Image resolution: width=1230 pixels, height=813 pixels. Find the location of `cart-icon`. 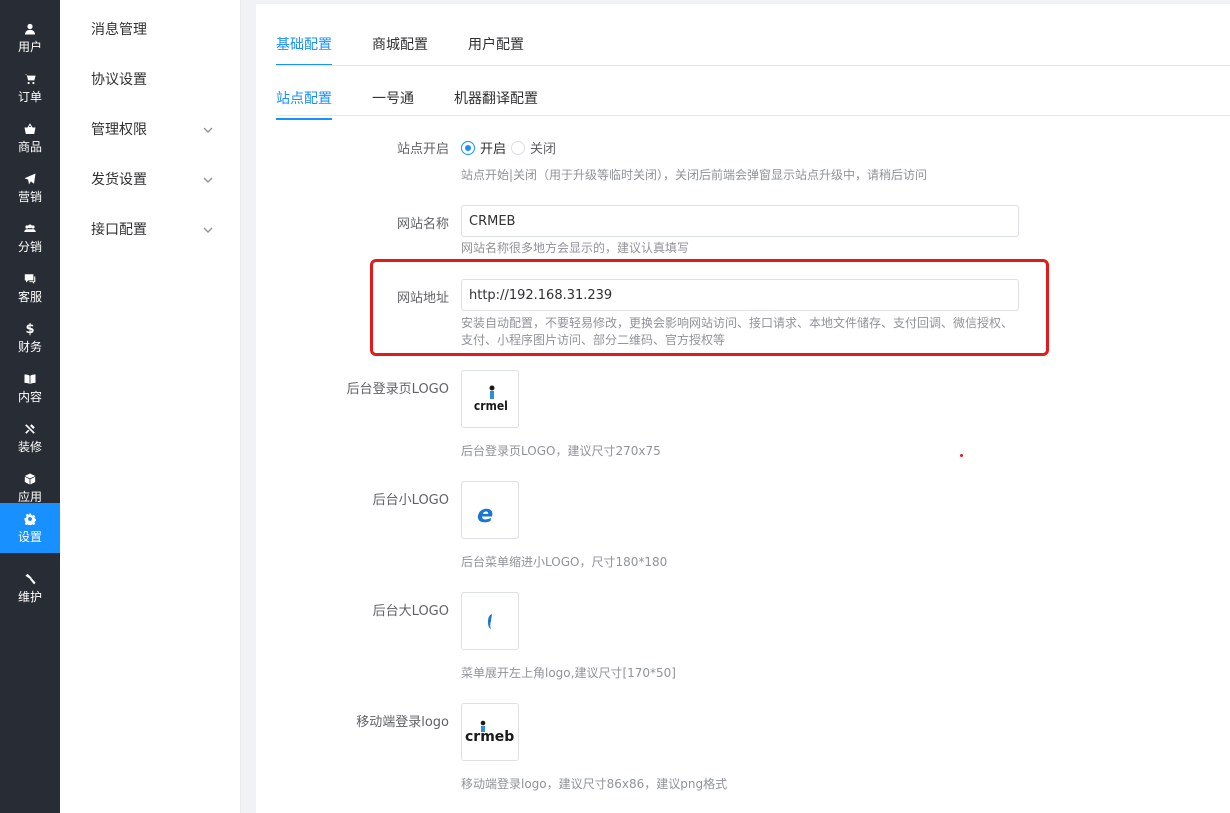

cart-icon is located at coordinates (30, 79).